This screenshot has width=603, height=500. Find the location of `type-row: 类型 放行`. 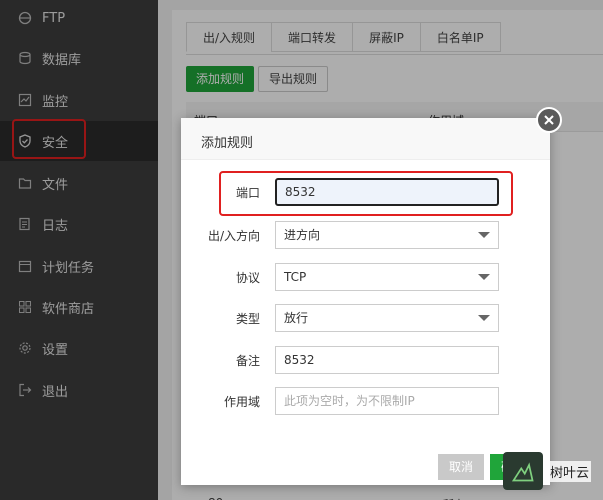

type-row: 类型 放行 is located at coordinates (365, 318).